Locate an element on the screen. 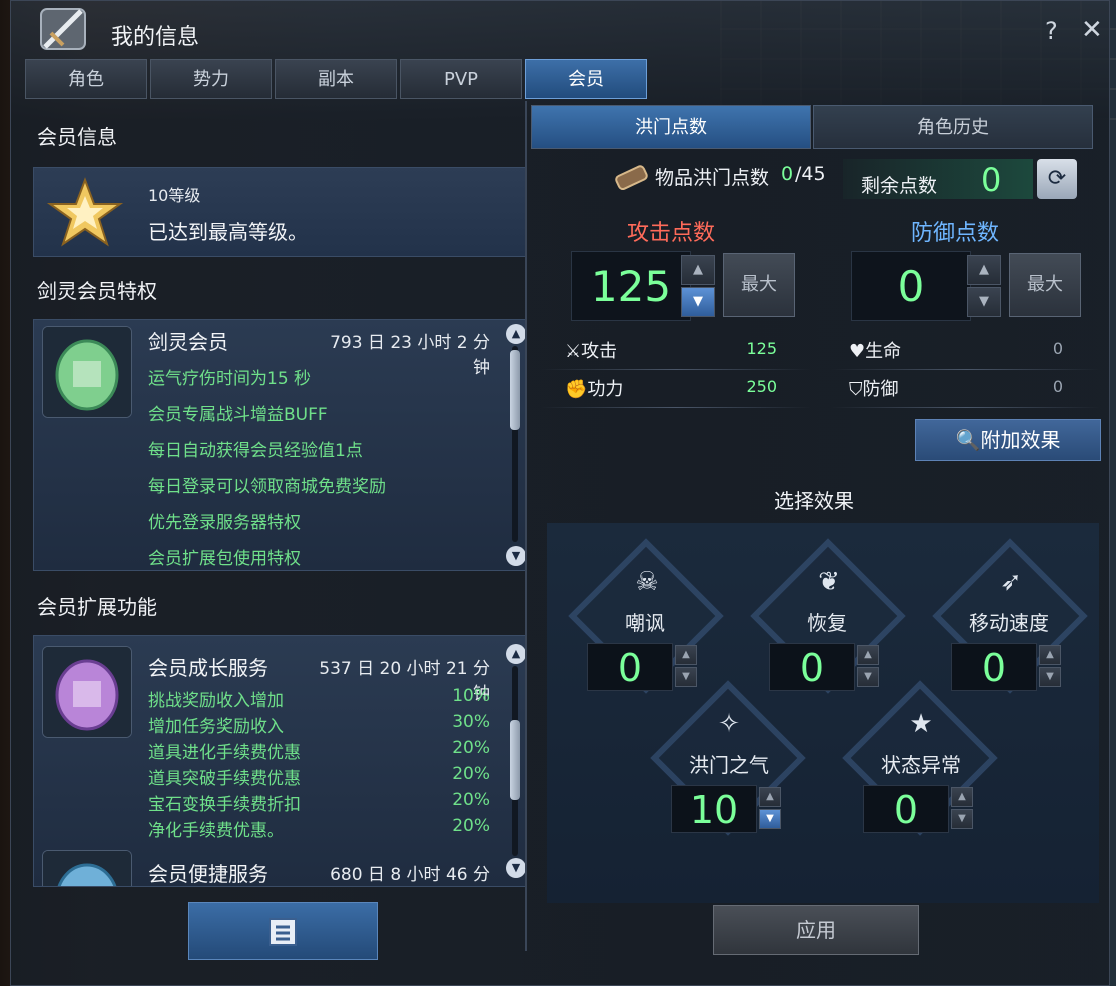 The image size is (1116, 986). running-icon: ➶ is located at coordinates (1011, 582).